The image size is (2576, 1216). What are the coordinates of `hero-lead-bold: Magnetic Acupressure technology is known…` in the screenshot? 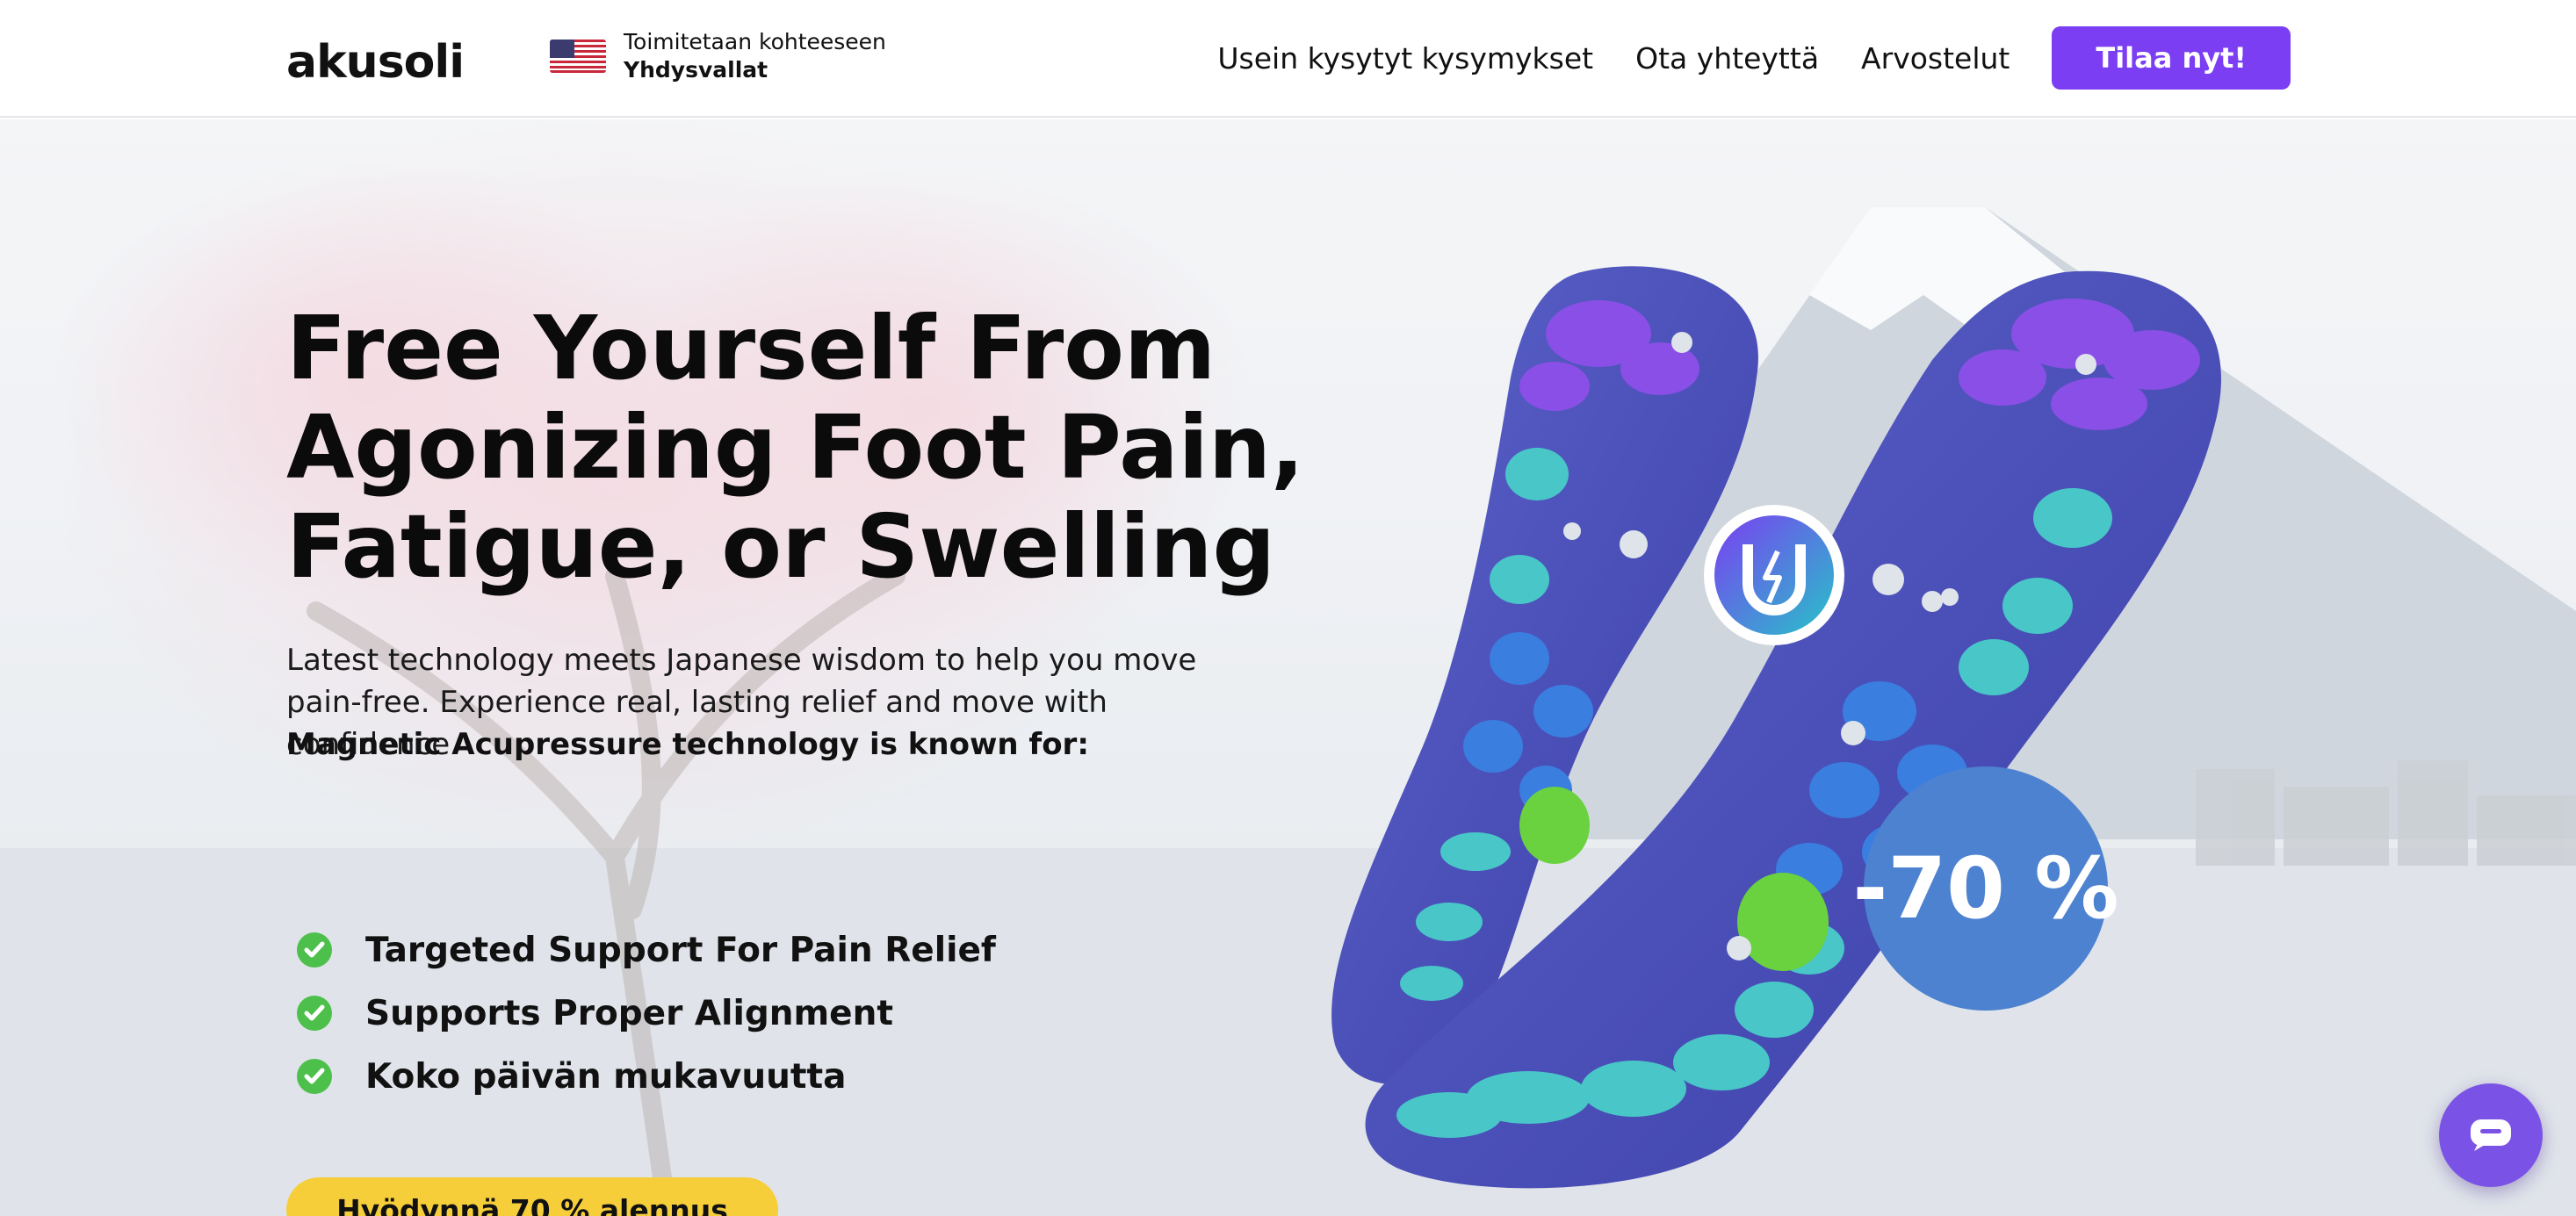 It's located at (687, 744).